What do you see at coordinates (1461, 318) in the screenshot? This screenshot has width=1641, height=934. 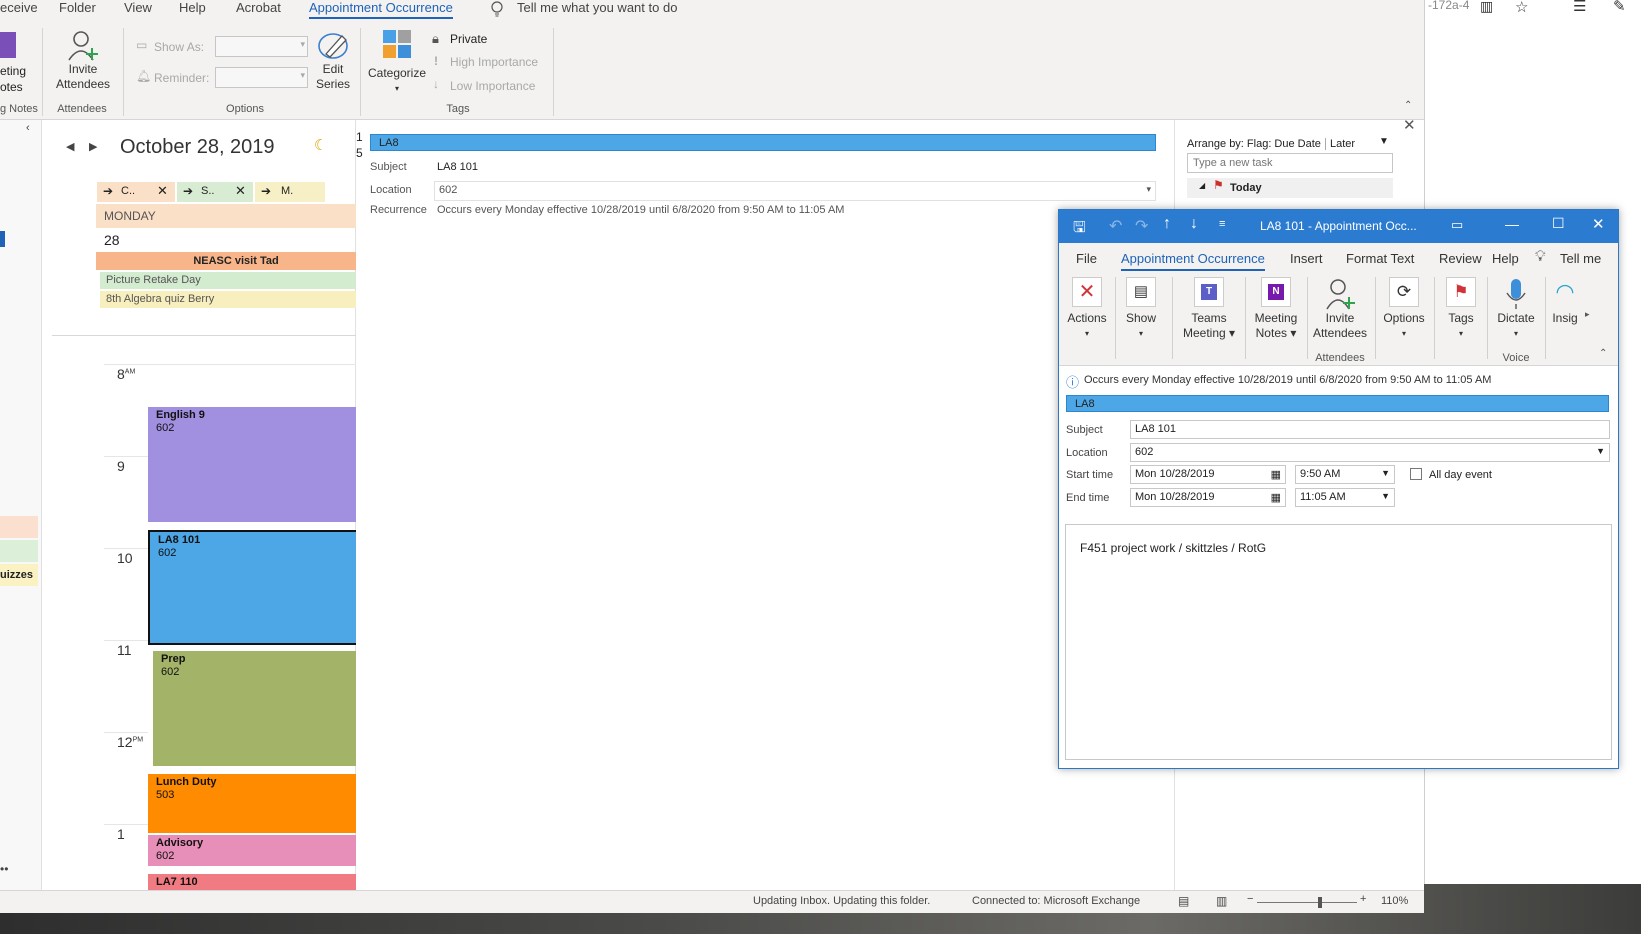 I see `tags-label: Tags` at bounding box center [1461, 318].